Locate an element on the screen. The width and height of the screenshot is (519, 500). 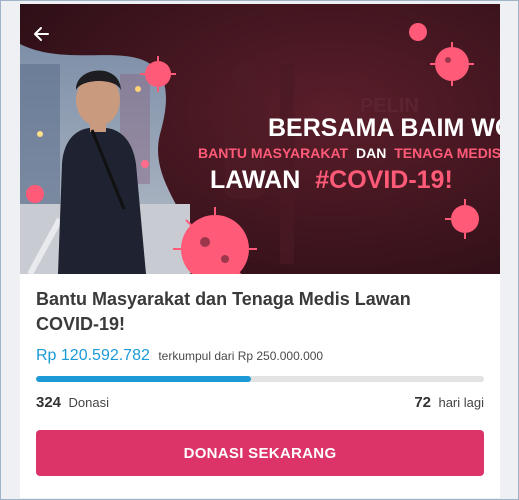
progress-fill is located at coordinates (144, 379).